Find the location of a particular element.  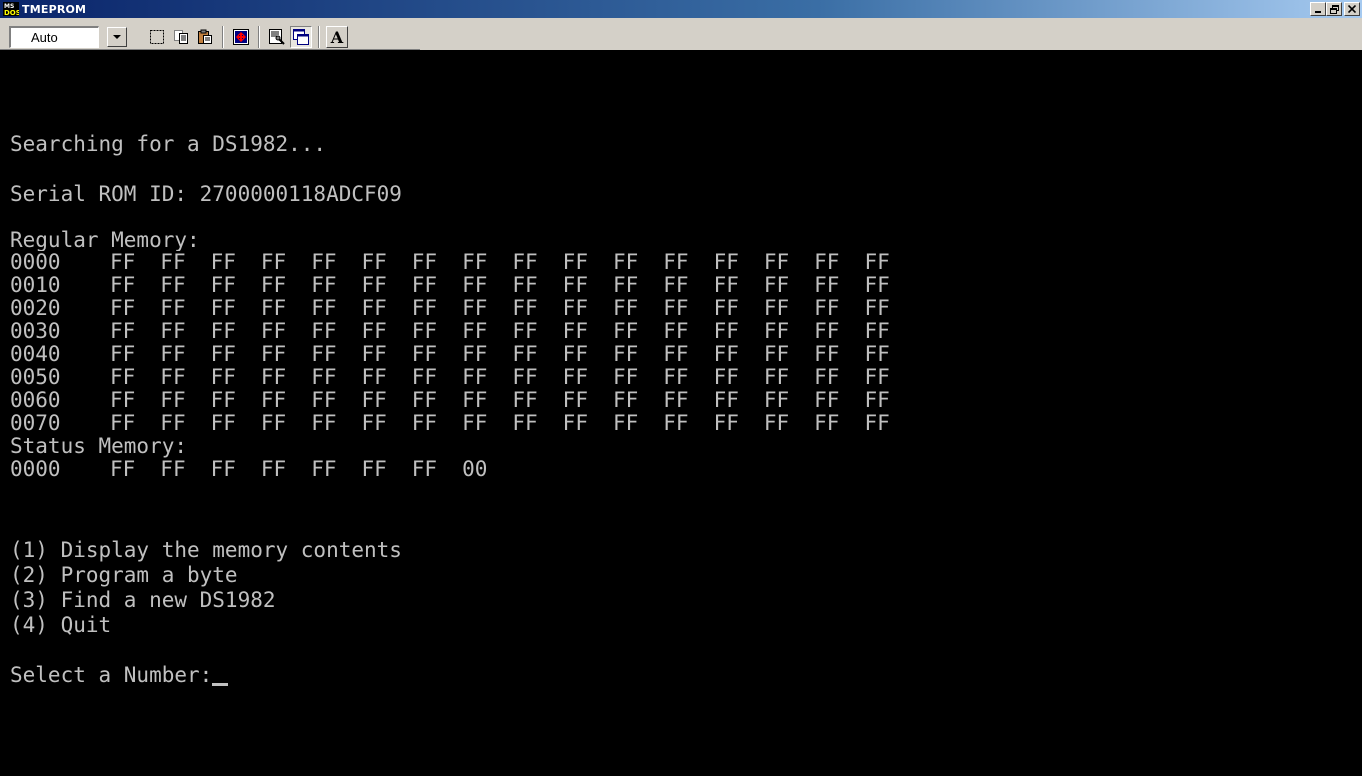

mark-button is located at coordinates (157, 37).